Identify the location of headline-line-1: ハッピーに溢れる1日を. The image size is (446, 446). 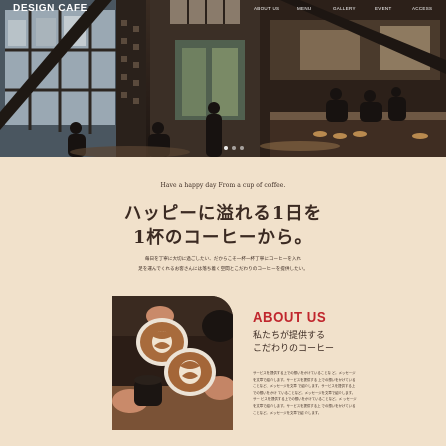
(223, 214).